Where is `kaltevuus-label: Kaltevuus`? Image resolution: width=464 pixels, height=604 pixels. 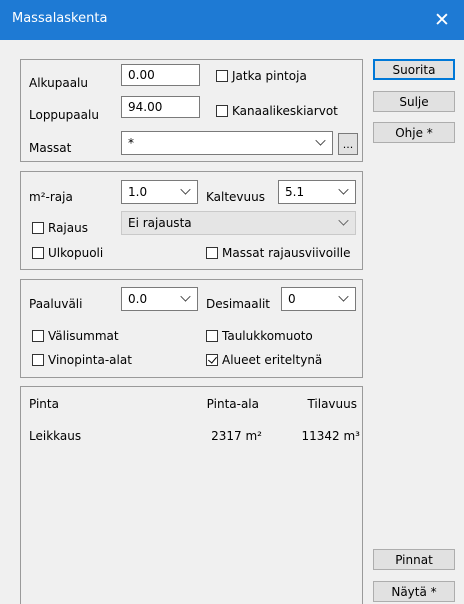
kaltevuus-label: Kaltevuus is located at coordinates (235, 197).